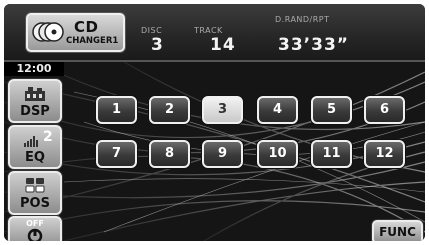  What do you see at coordinates (86, 27) in the screenshot?
I see `source-title: CD` at bounding box center [86, 27].